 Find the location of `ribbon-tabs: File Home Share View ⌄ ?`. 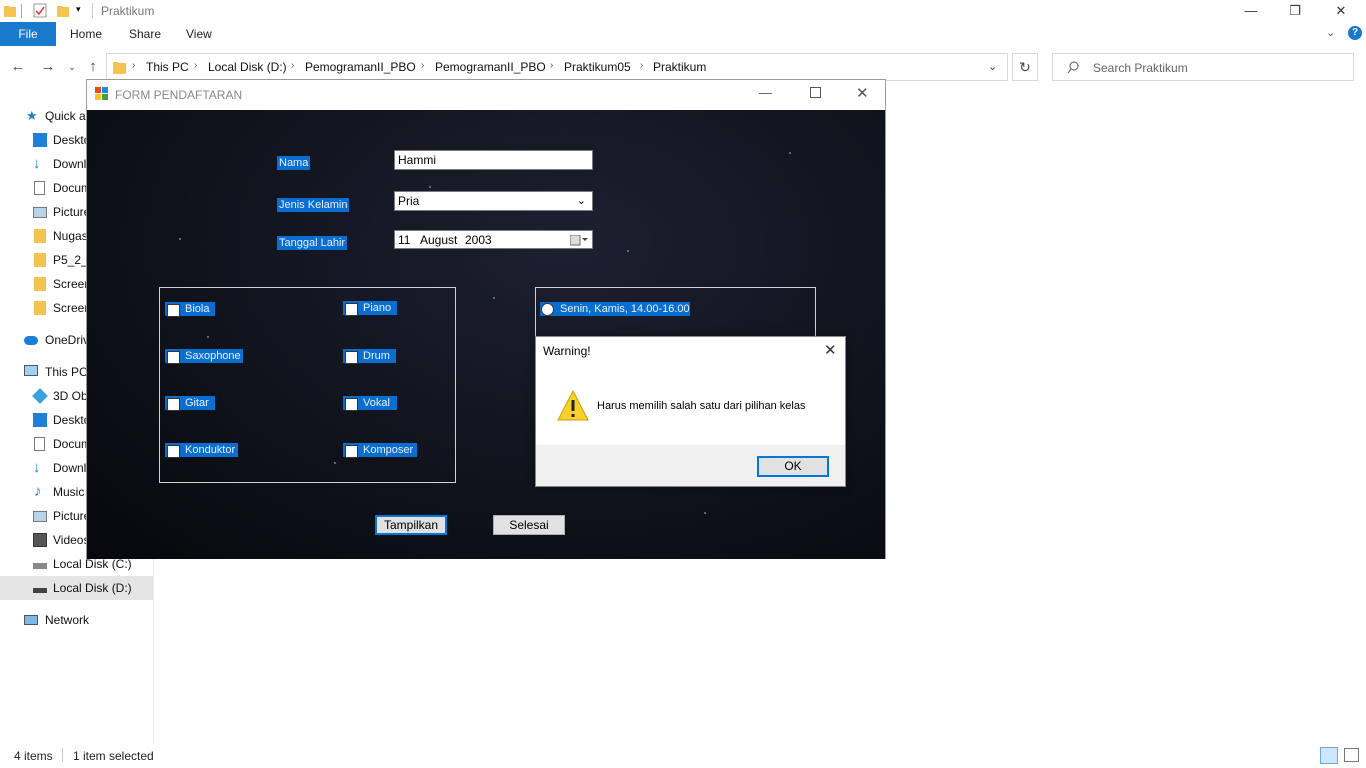

ribbon-tabs: File Home Share View ⌄ ? is located at coordinates (683, 34).